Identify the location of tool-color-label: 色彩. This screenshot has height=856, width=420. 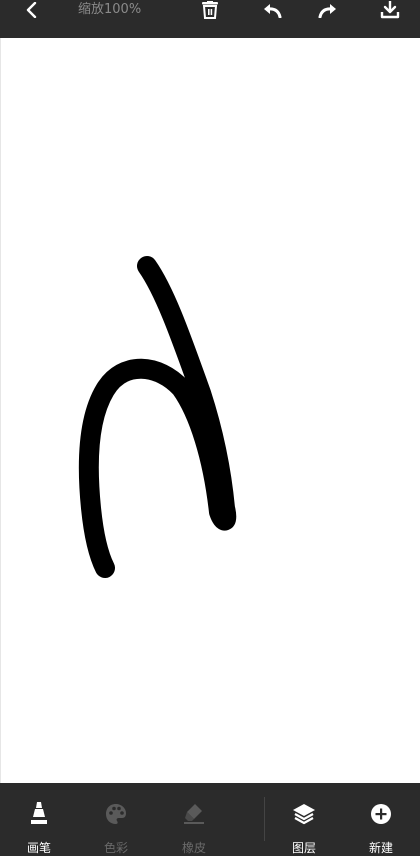
(115, 848).